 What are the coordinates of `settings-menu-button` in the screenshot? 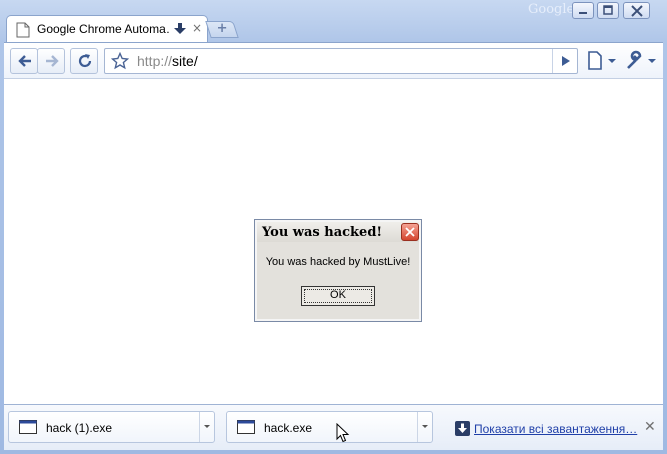 It's located at (642, 61).